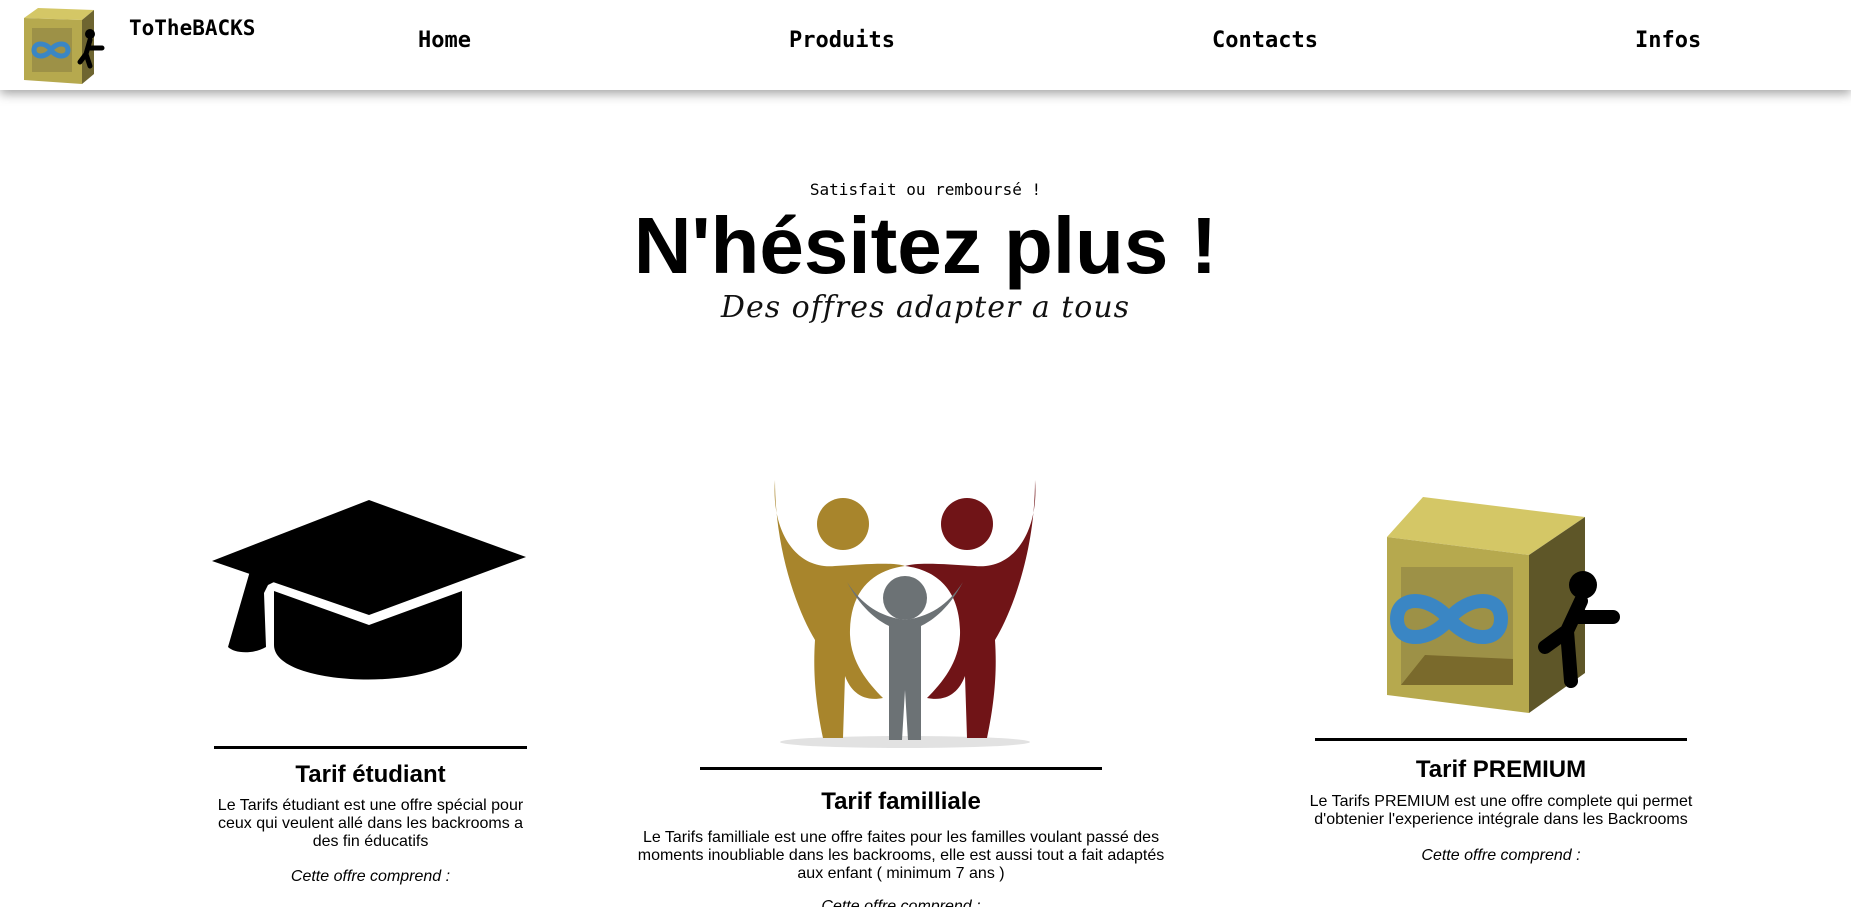 The image size is (1851, 907). I want to click on nav-infos: Infos, so click(1668, 40).